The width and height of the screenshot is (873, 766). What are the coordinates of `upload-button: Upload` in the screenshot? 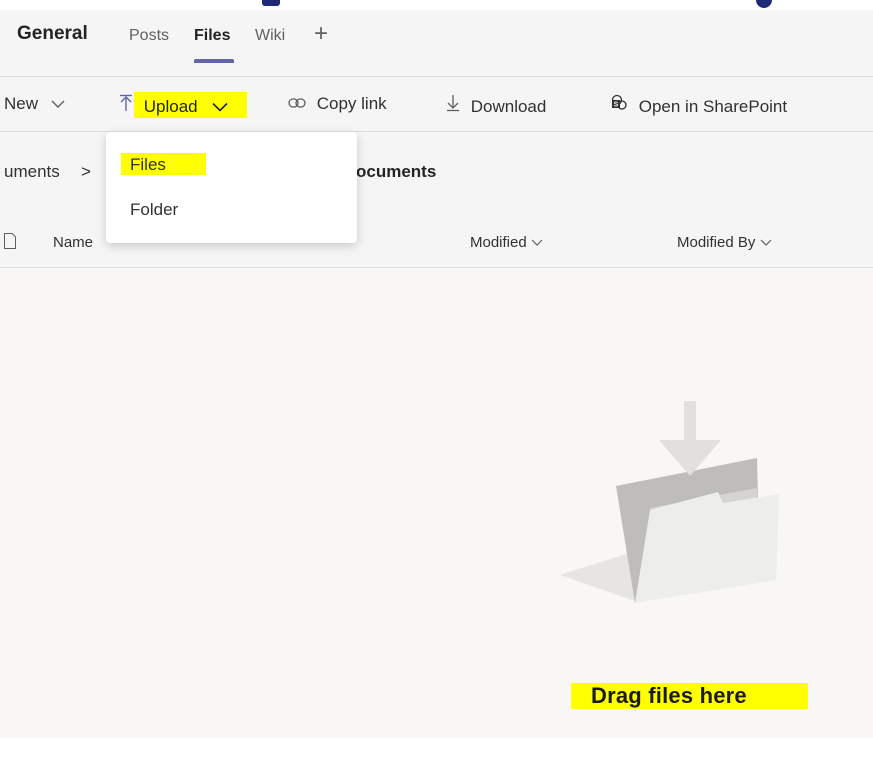 It's located at (173, 105).